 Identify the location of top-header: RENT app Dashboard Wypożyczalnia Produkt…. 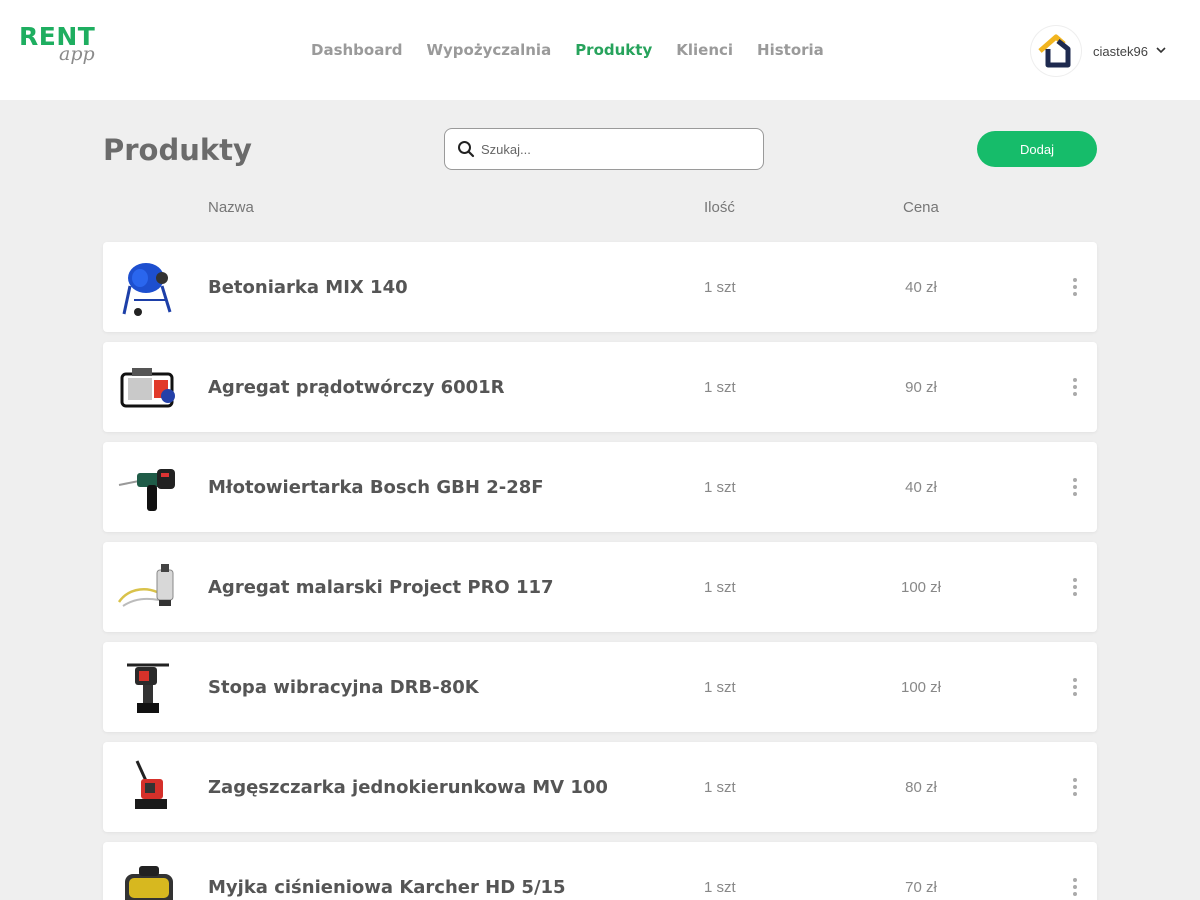
(600, 50).